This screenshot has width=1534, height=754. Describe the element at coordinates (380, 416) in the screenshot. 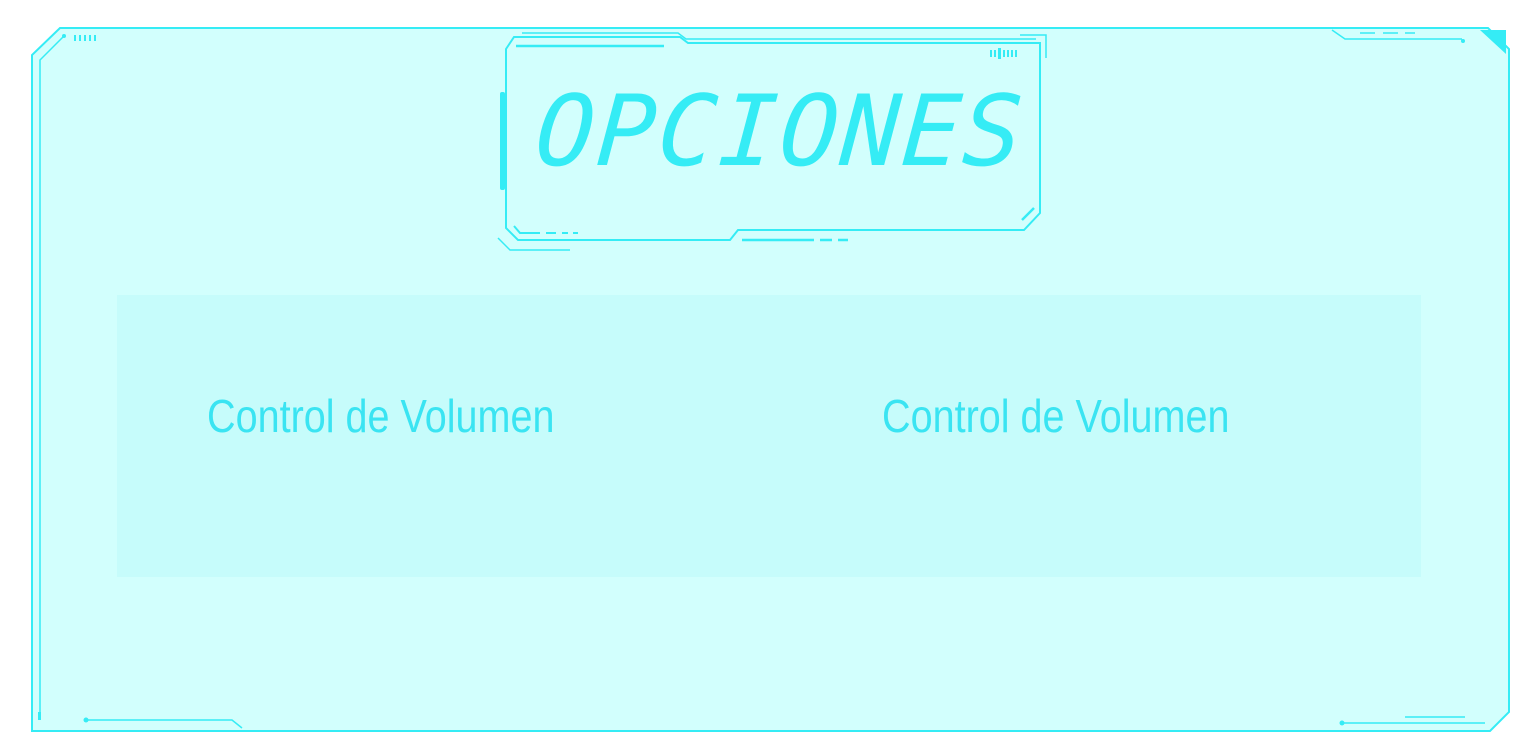

I see `volume-control-option-left: Control de Volumen` at that location.